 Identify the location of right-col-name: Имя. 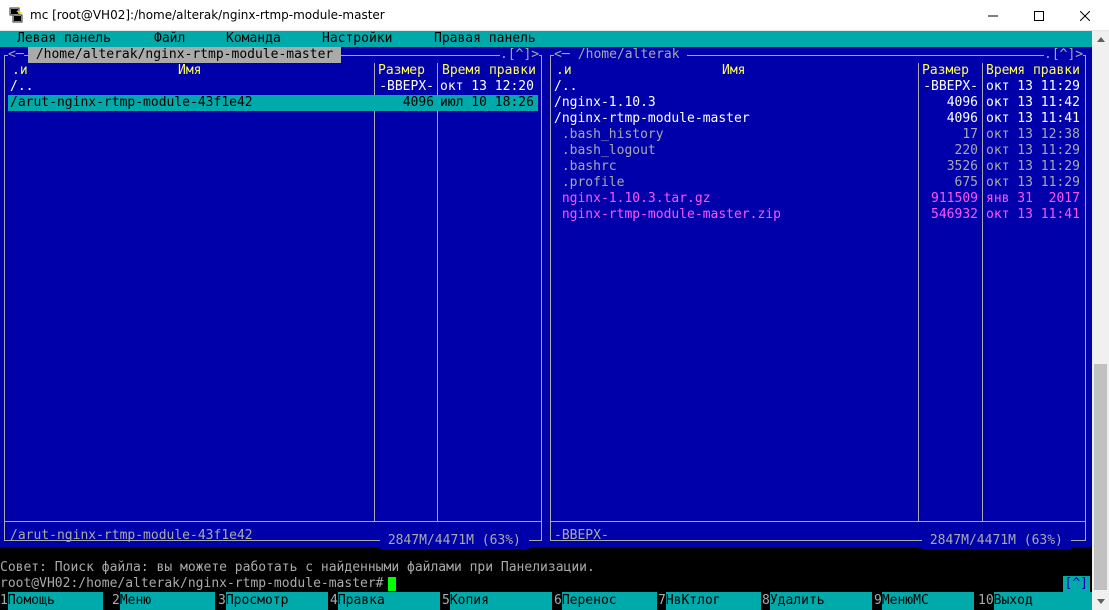
(733, 71).